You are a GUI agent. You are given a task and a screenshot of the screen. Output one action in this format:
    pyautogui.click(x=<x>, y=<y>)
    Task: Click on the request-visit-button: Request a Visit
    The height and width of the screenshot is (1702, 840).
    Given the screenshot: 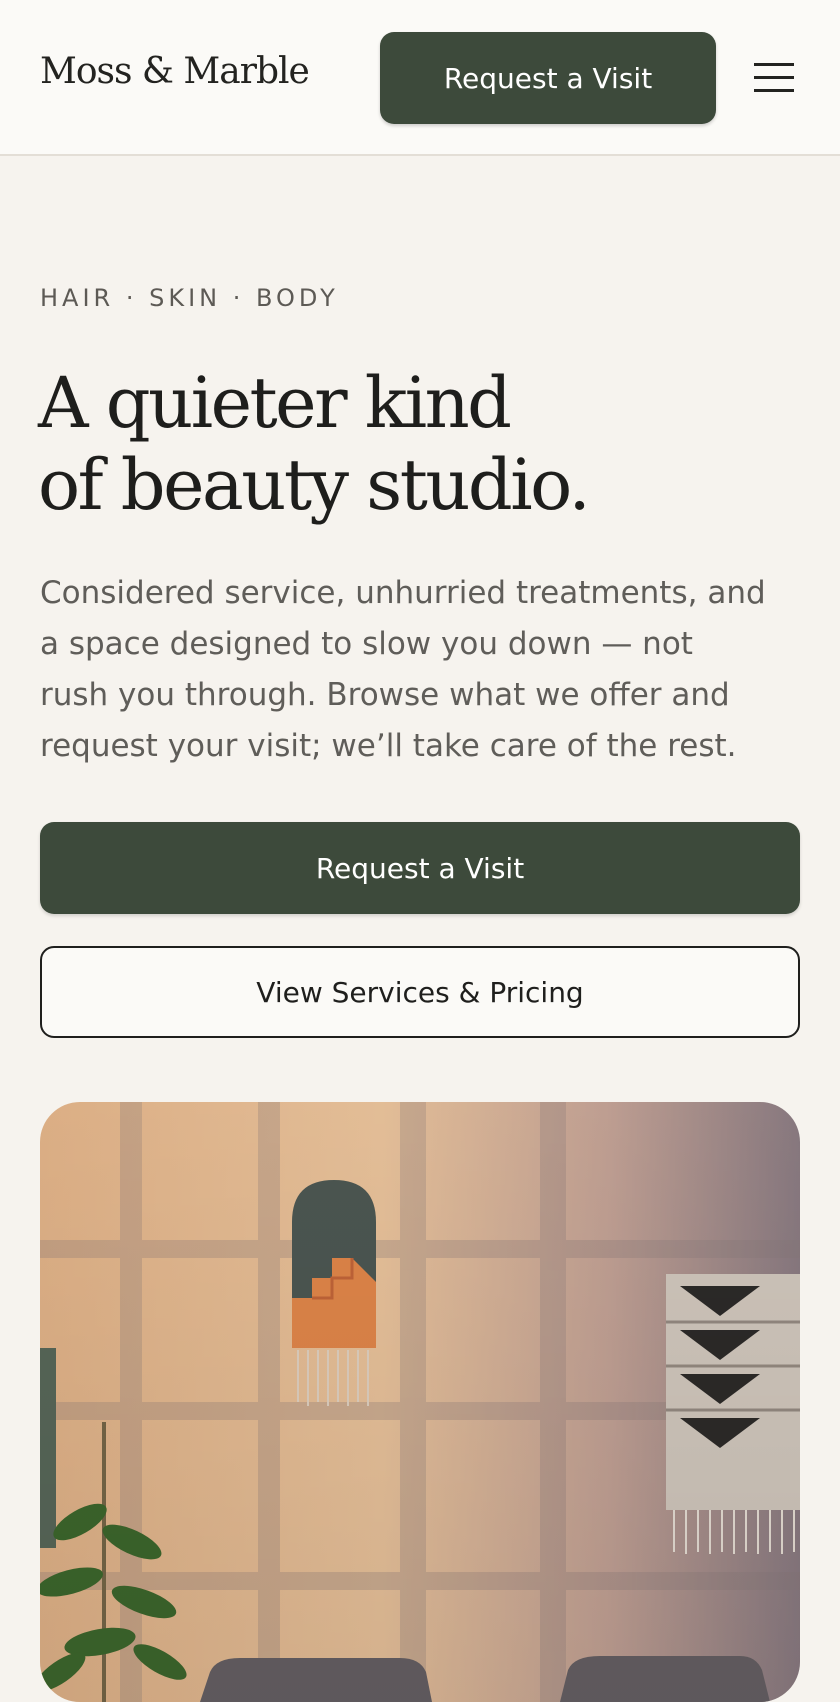 What is the action you would take?
    pyautogui.click(x=420, y=868)
    